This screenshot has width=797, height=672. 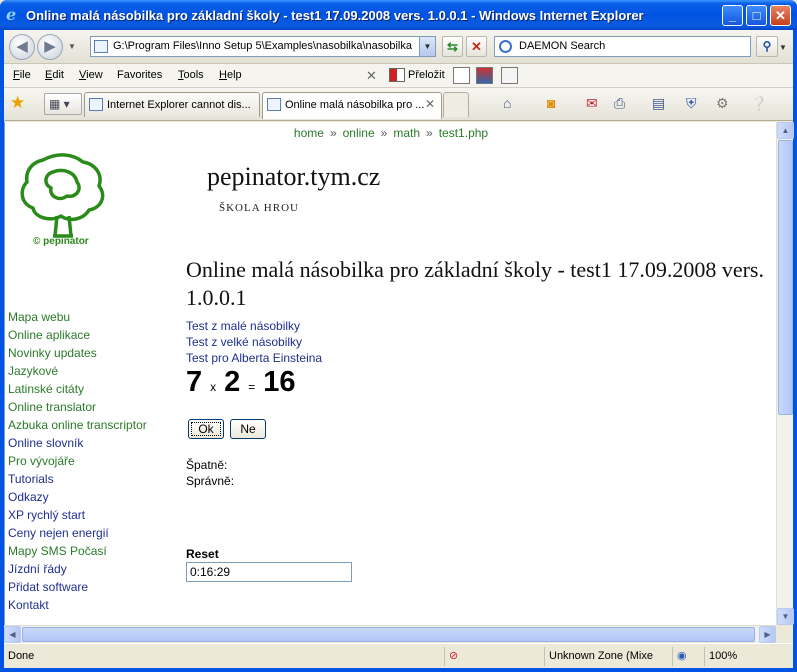 I want to click on minimize-button: _, so click(x=732, y=15).